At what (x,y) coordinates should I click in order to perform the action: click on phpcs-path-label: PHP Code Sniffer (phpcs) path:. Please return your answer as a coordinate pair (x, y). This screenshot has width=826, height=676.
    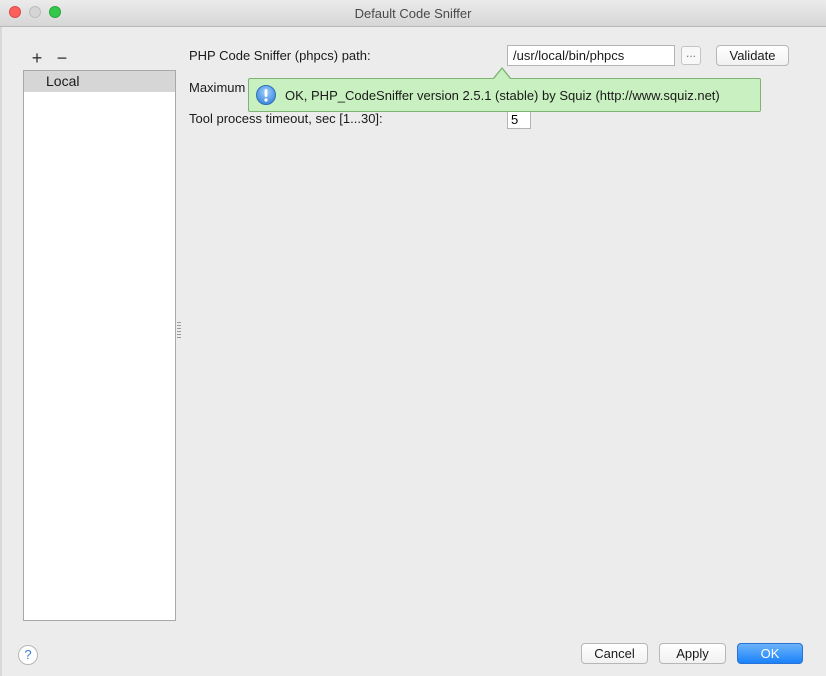
    Looking at the image, I should click on (280, 55).